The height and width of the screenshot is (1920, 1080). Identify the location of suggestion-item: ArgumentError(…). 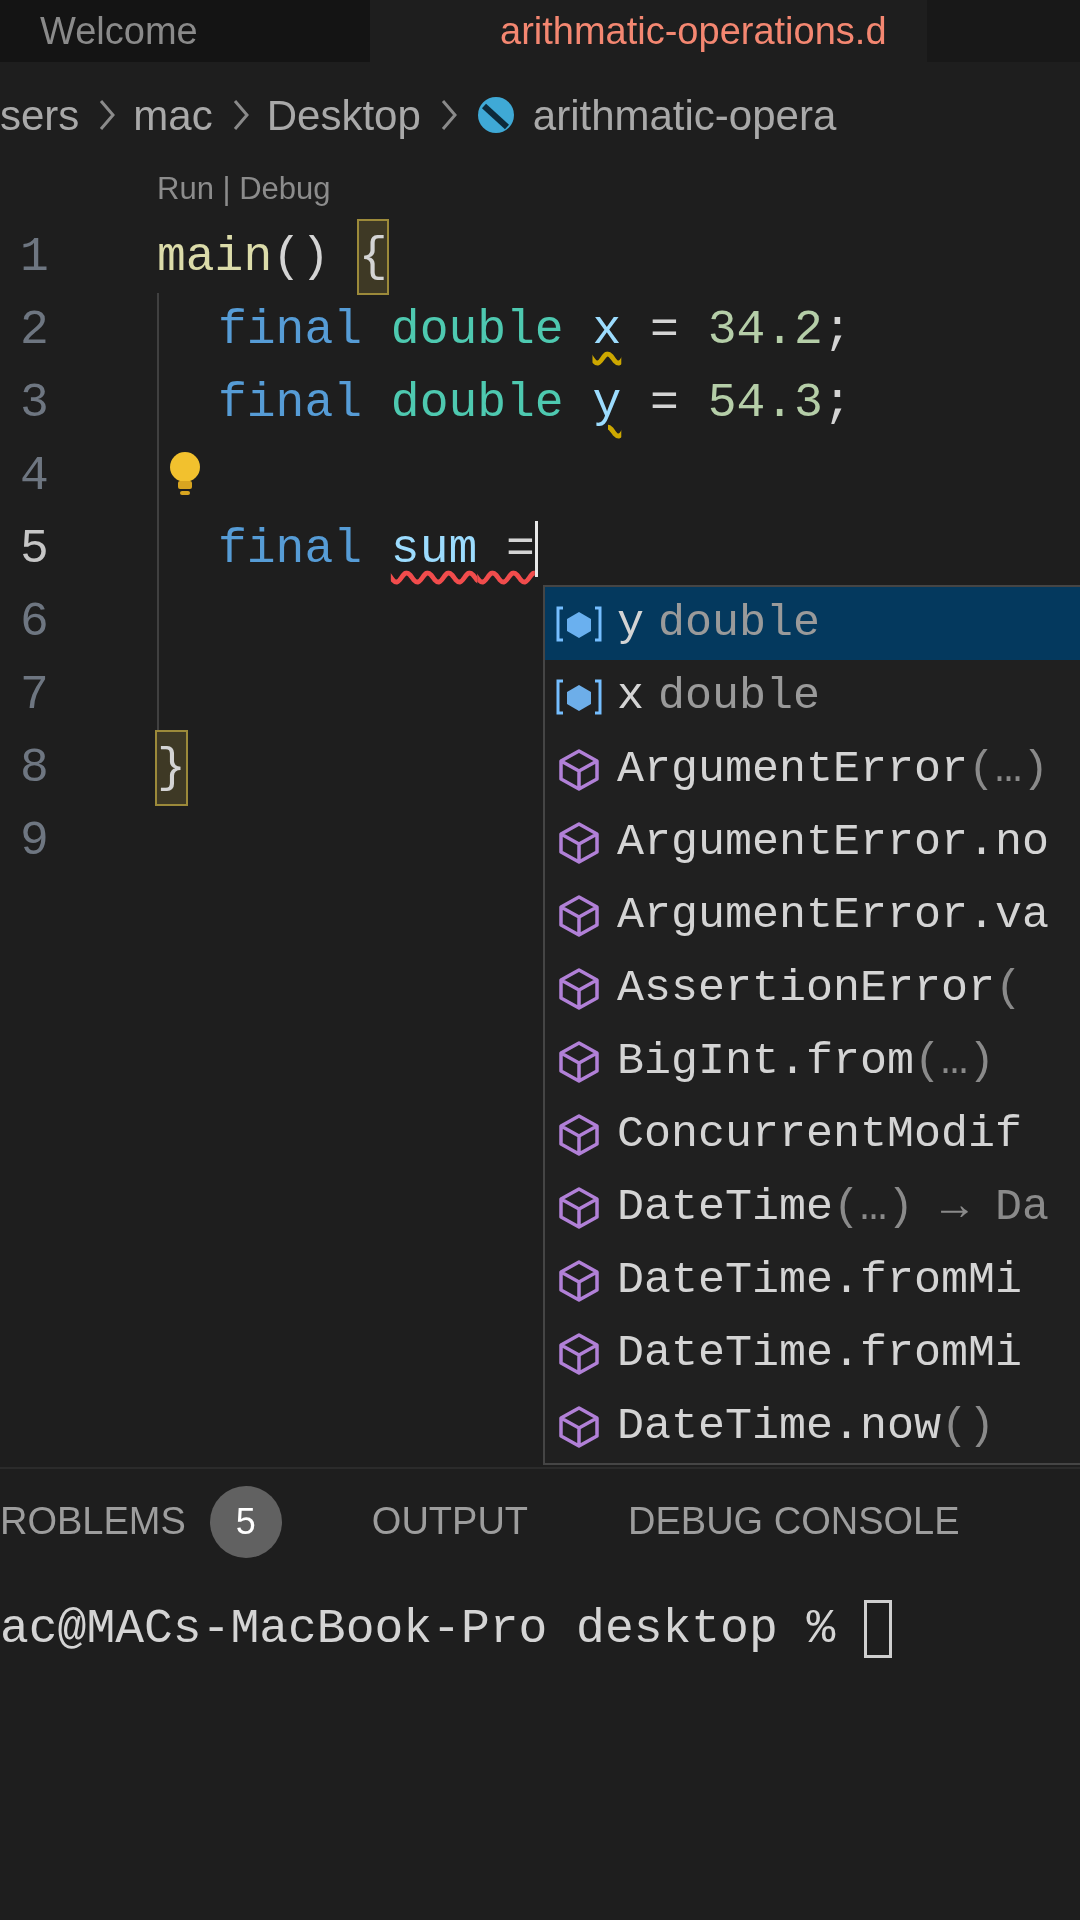
(812, 769).